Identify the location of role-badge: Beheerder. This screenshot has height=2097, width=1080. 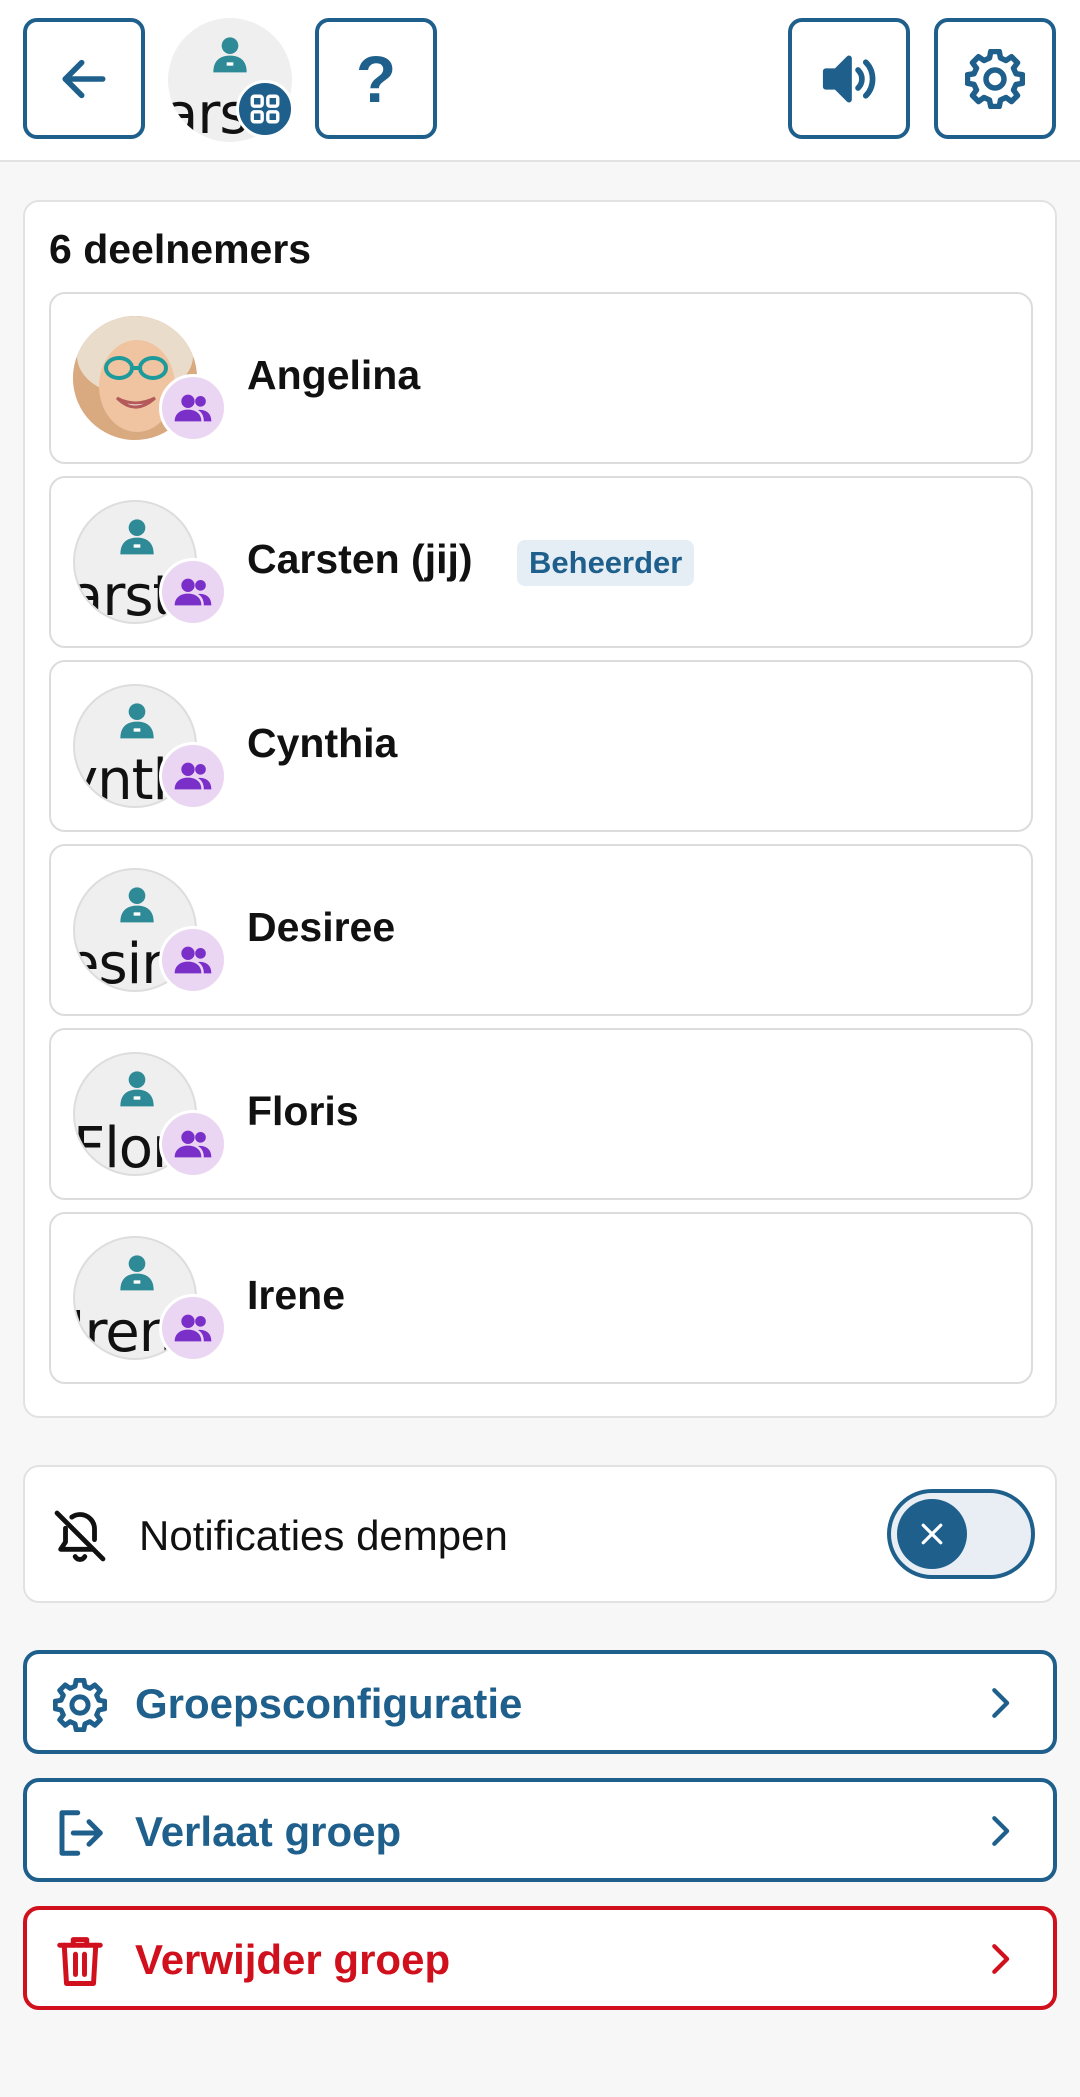
(606, 563).